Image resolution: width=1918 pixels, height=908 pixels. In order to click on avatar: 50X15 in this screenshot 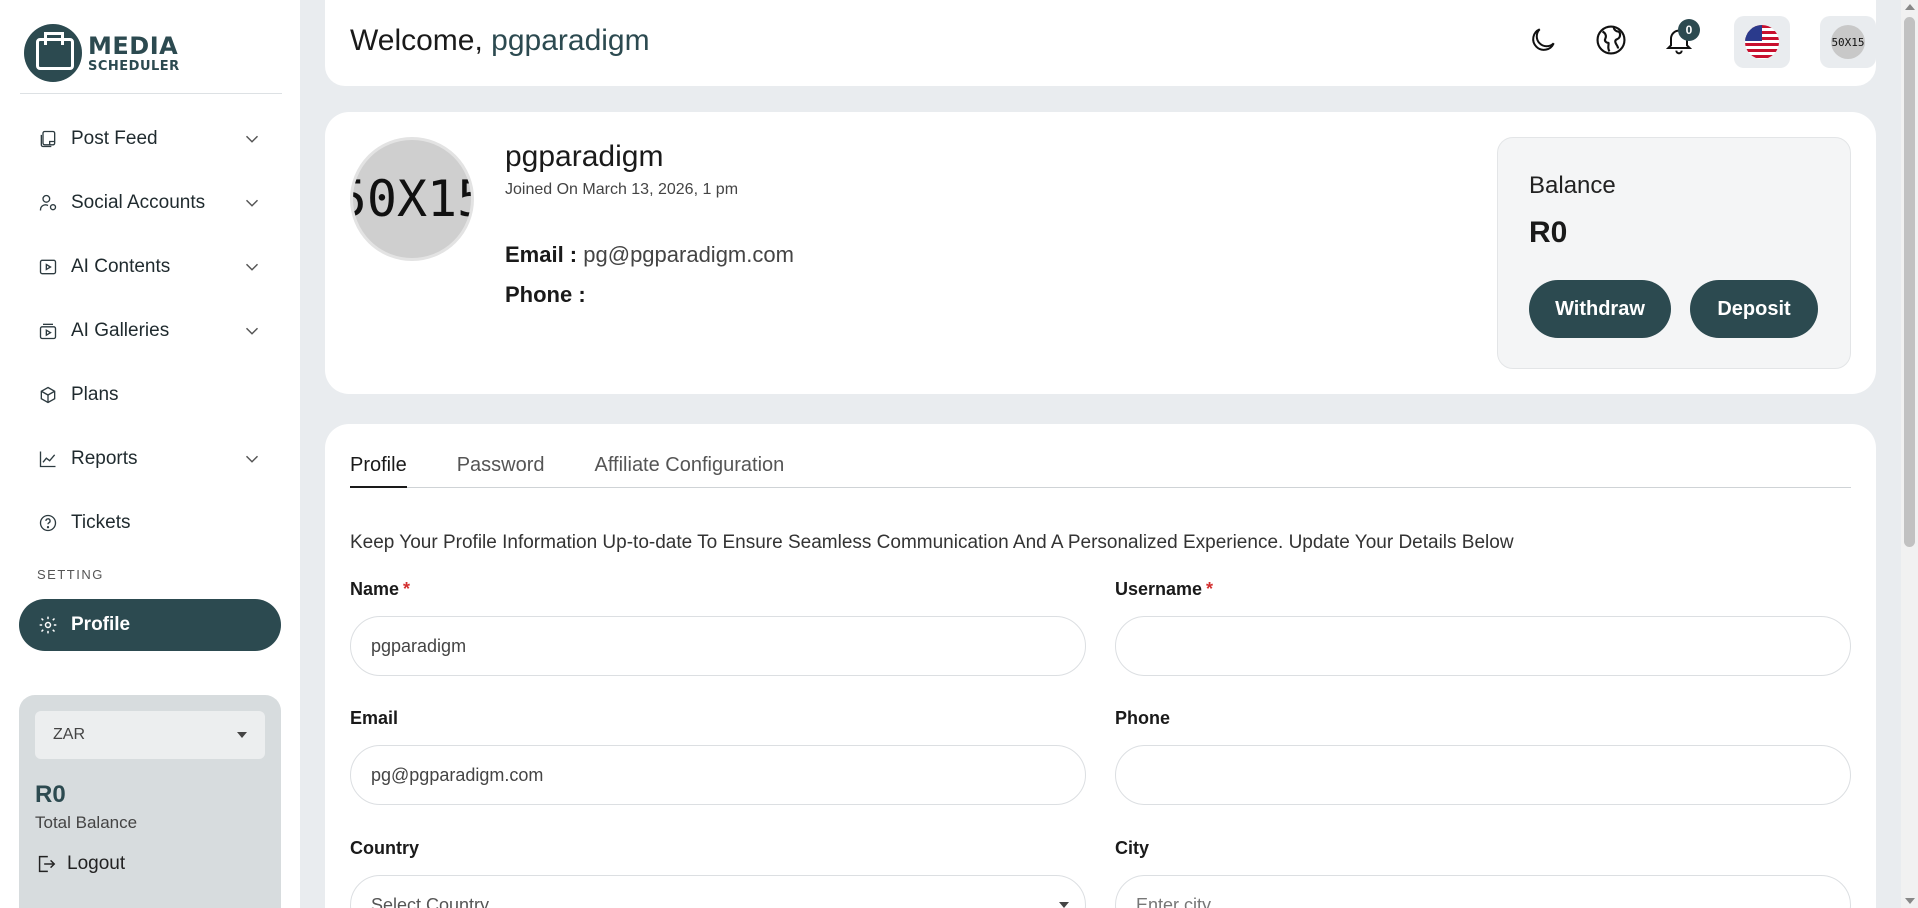, I will do `click(1848, 42)`.